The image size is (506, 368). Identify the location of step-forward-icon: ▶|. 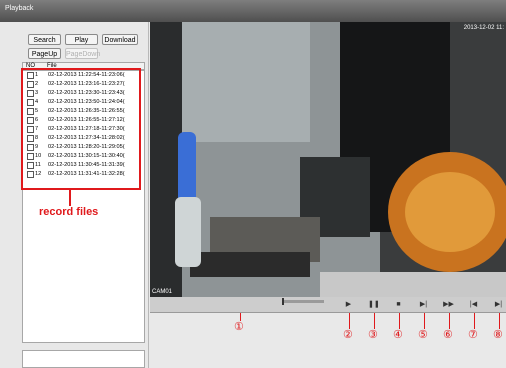
(423, 304).